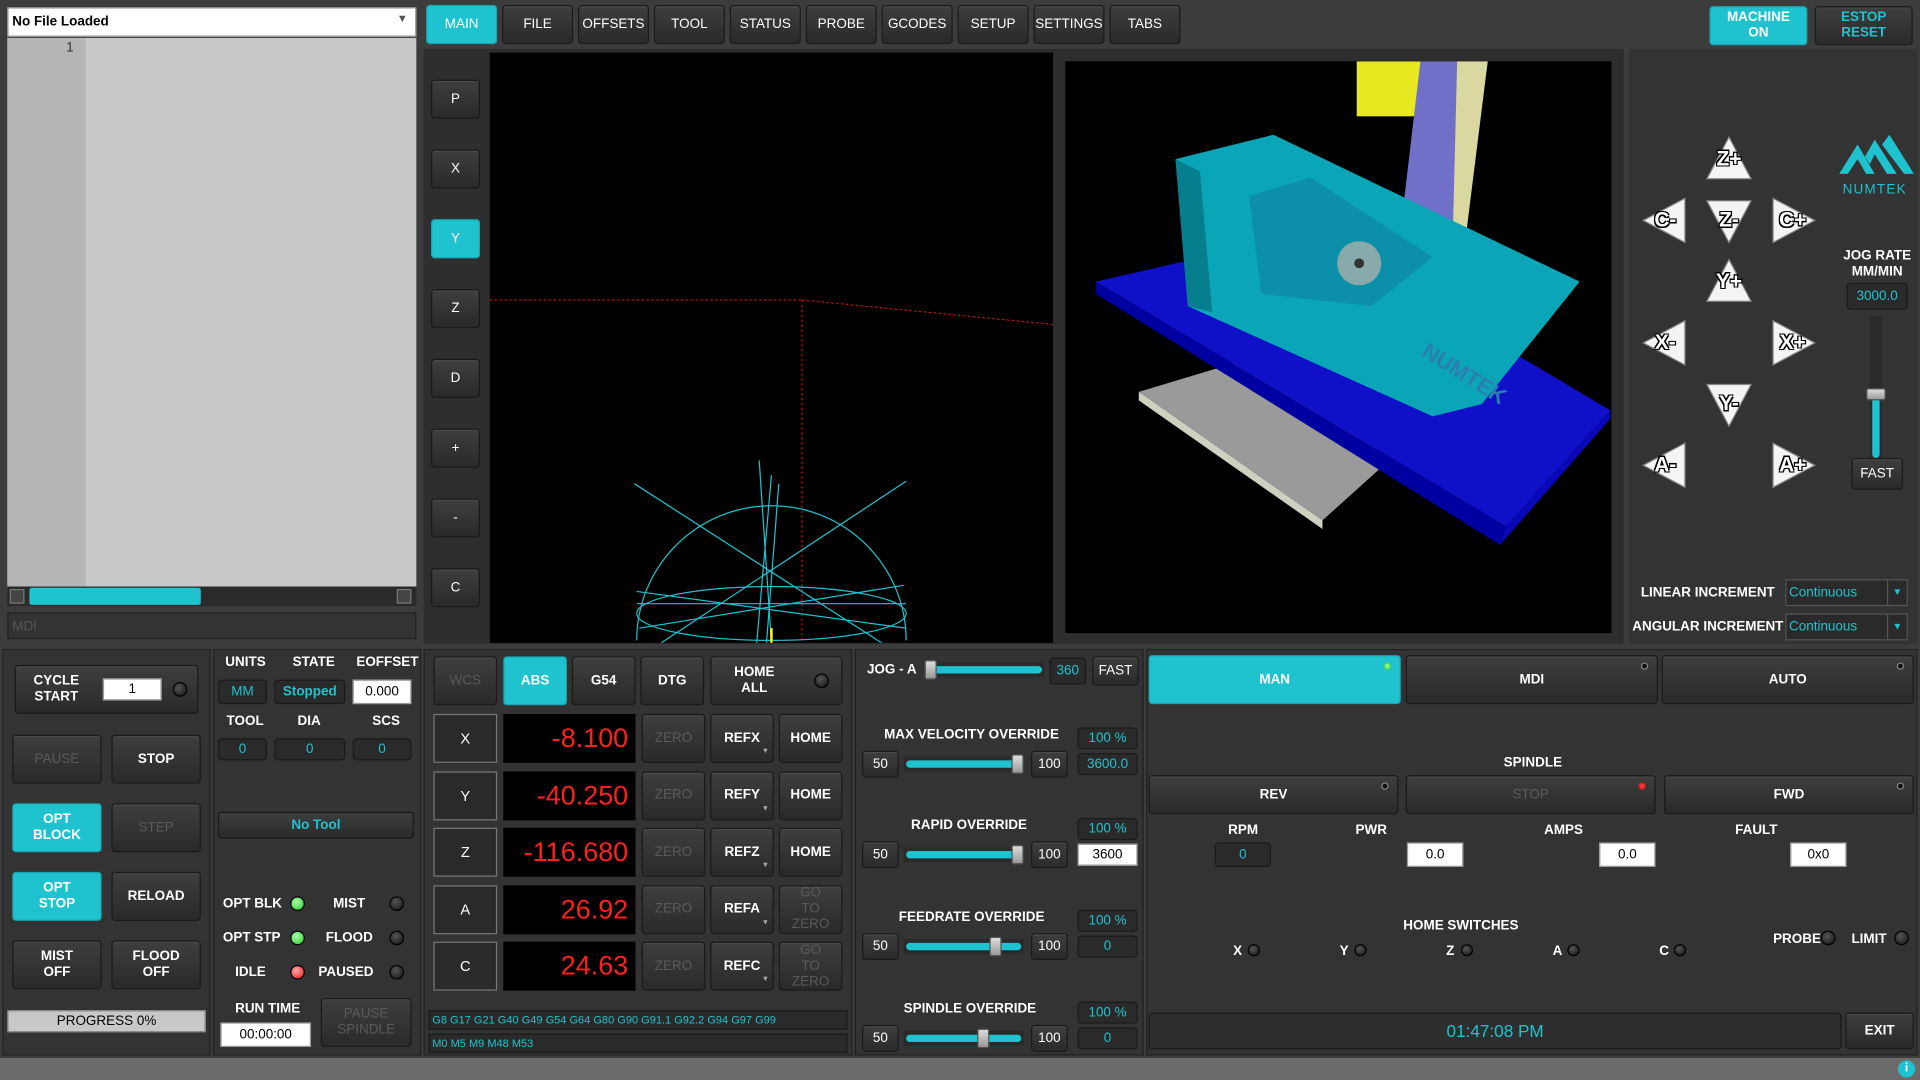  Describe the element at coordinates (673, 852) in the screenshot. I see `zero-z-button: ZERO` at that location.